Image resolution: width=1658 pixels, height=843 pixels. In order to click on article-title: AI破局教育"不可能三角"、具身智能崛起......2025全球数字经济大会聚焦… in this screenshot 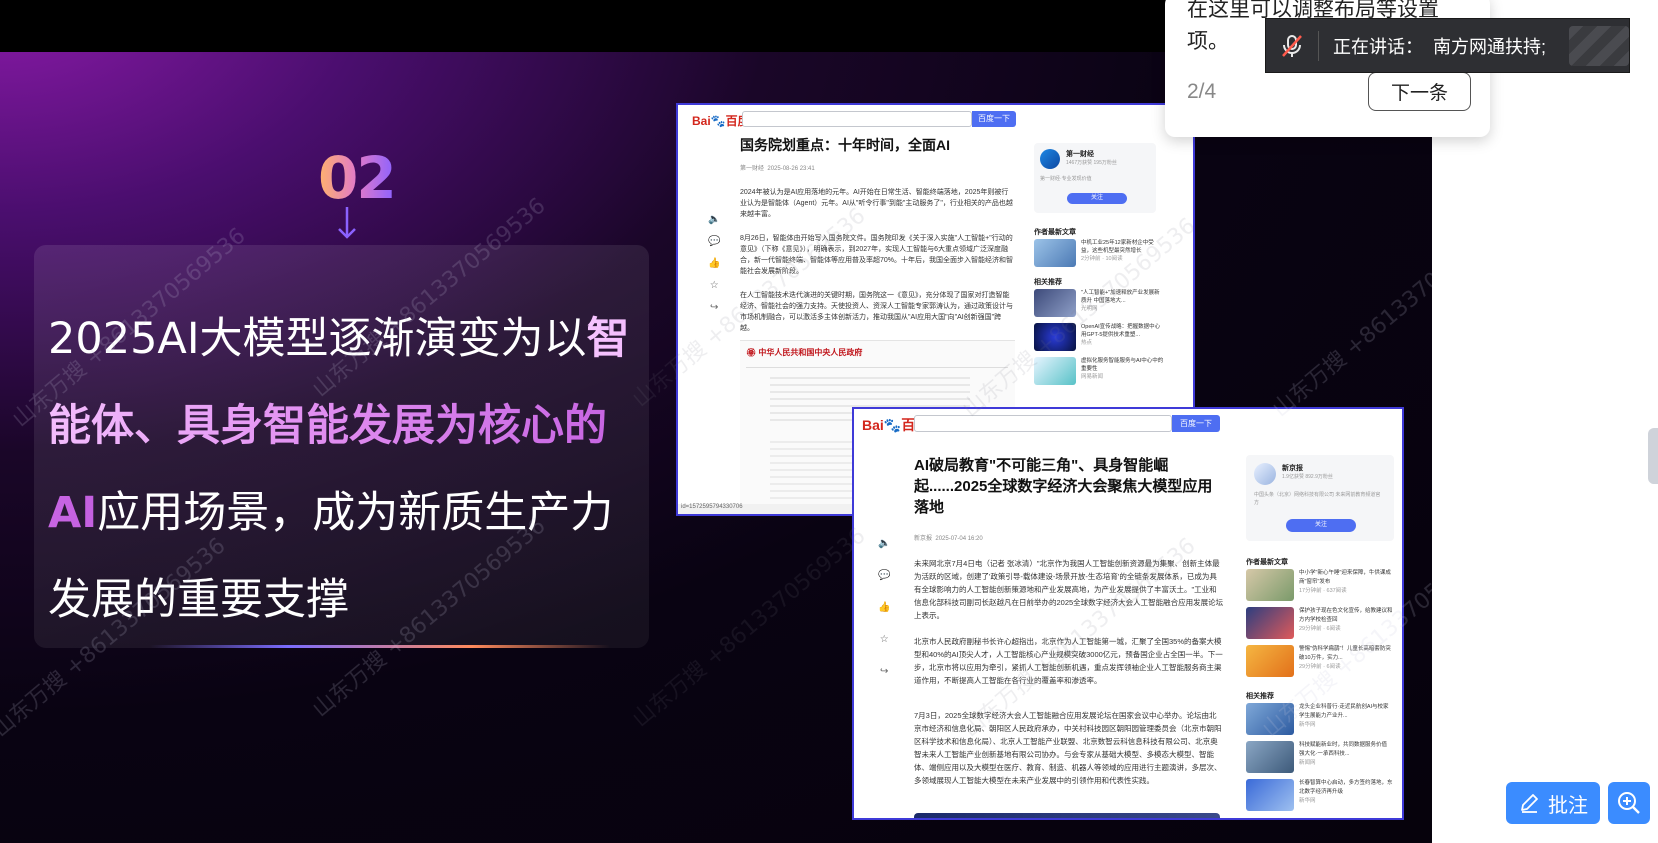, I will do `click(1063, 486)`.